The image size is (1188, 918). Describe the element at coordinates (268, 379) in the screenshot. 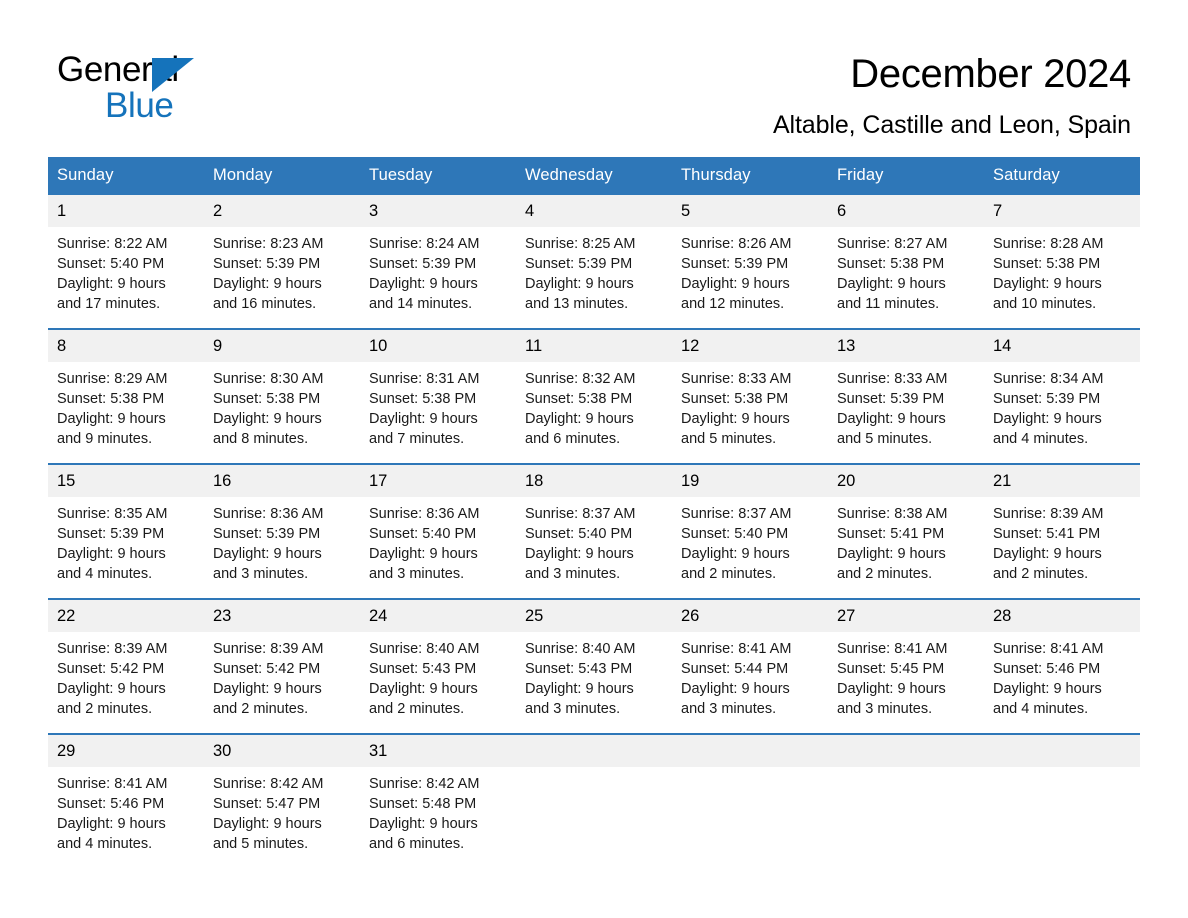

I see `day-info-sunrise: Sunrise: 8:30 AM` at that location.